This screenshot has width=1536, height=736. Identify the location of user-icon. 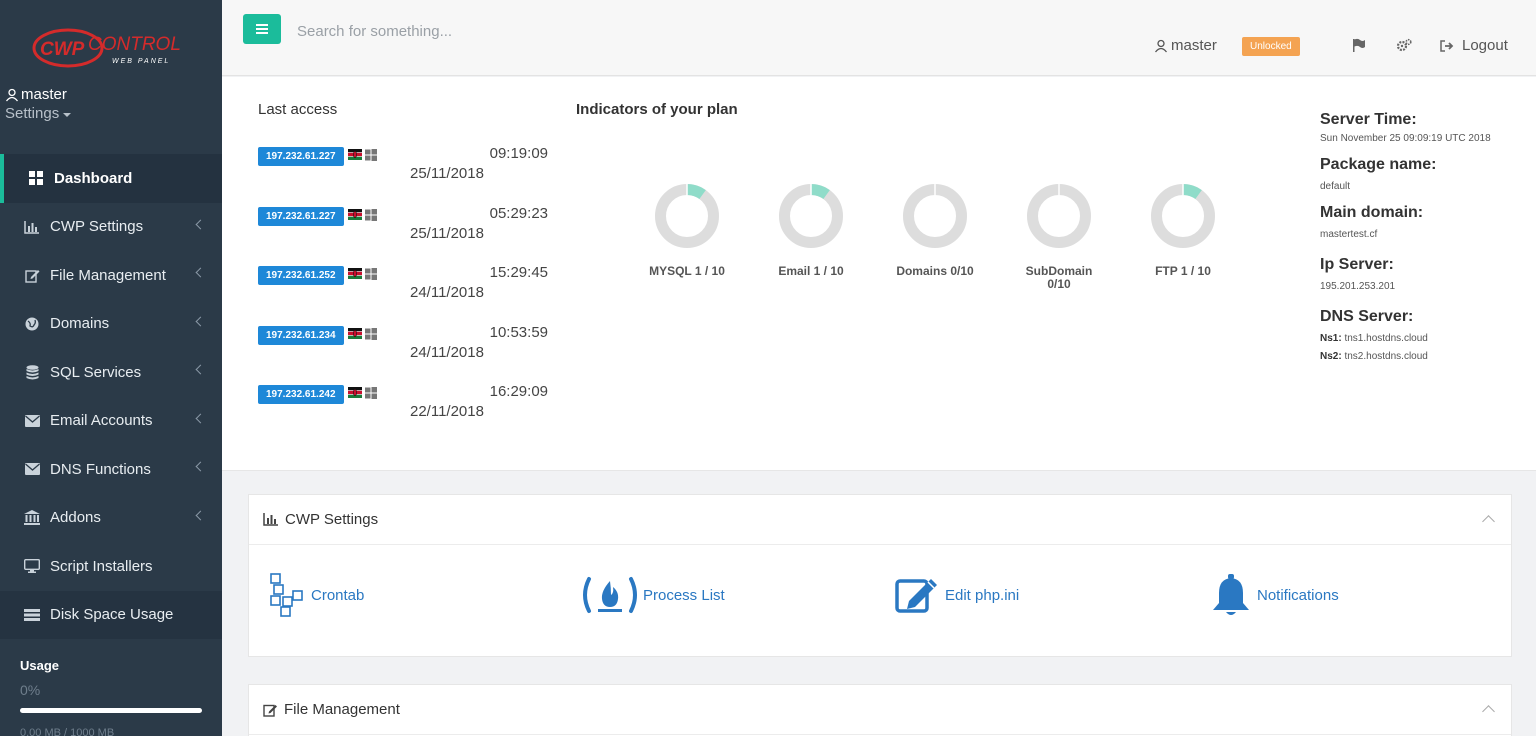
(12, 94).